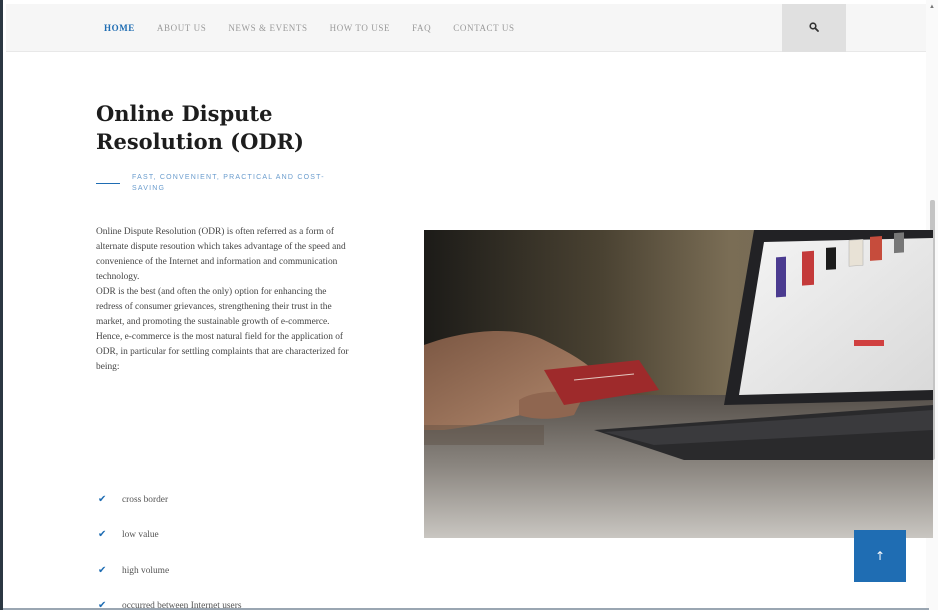  Describe the element at coordinates (228, 599) in the screenshot. I see `list-item: ✔ occurred between Internet users` at that location.